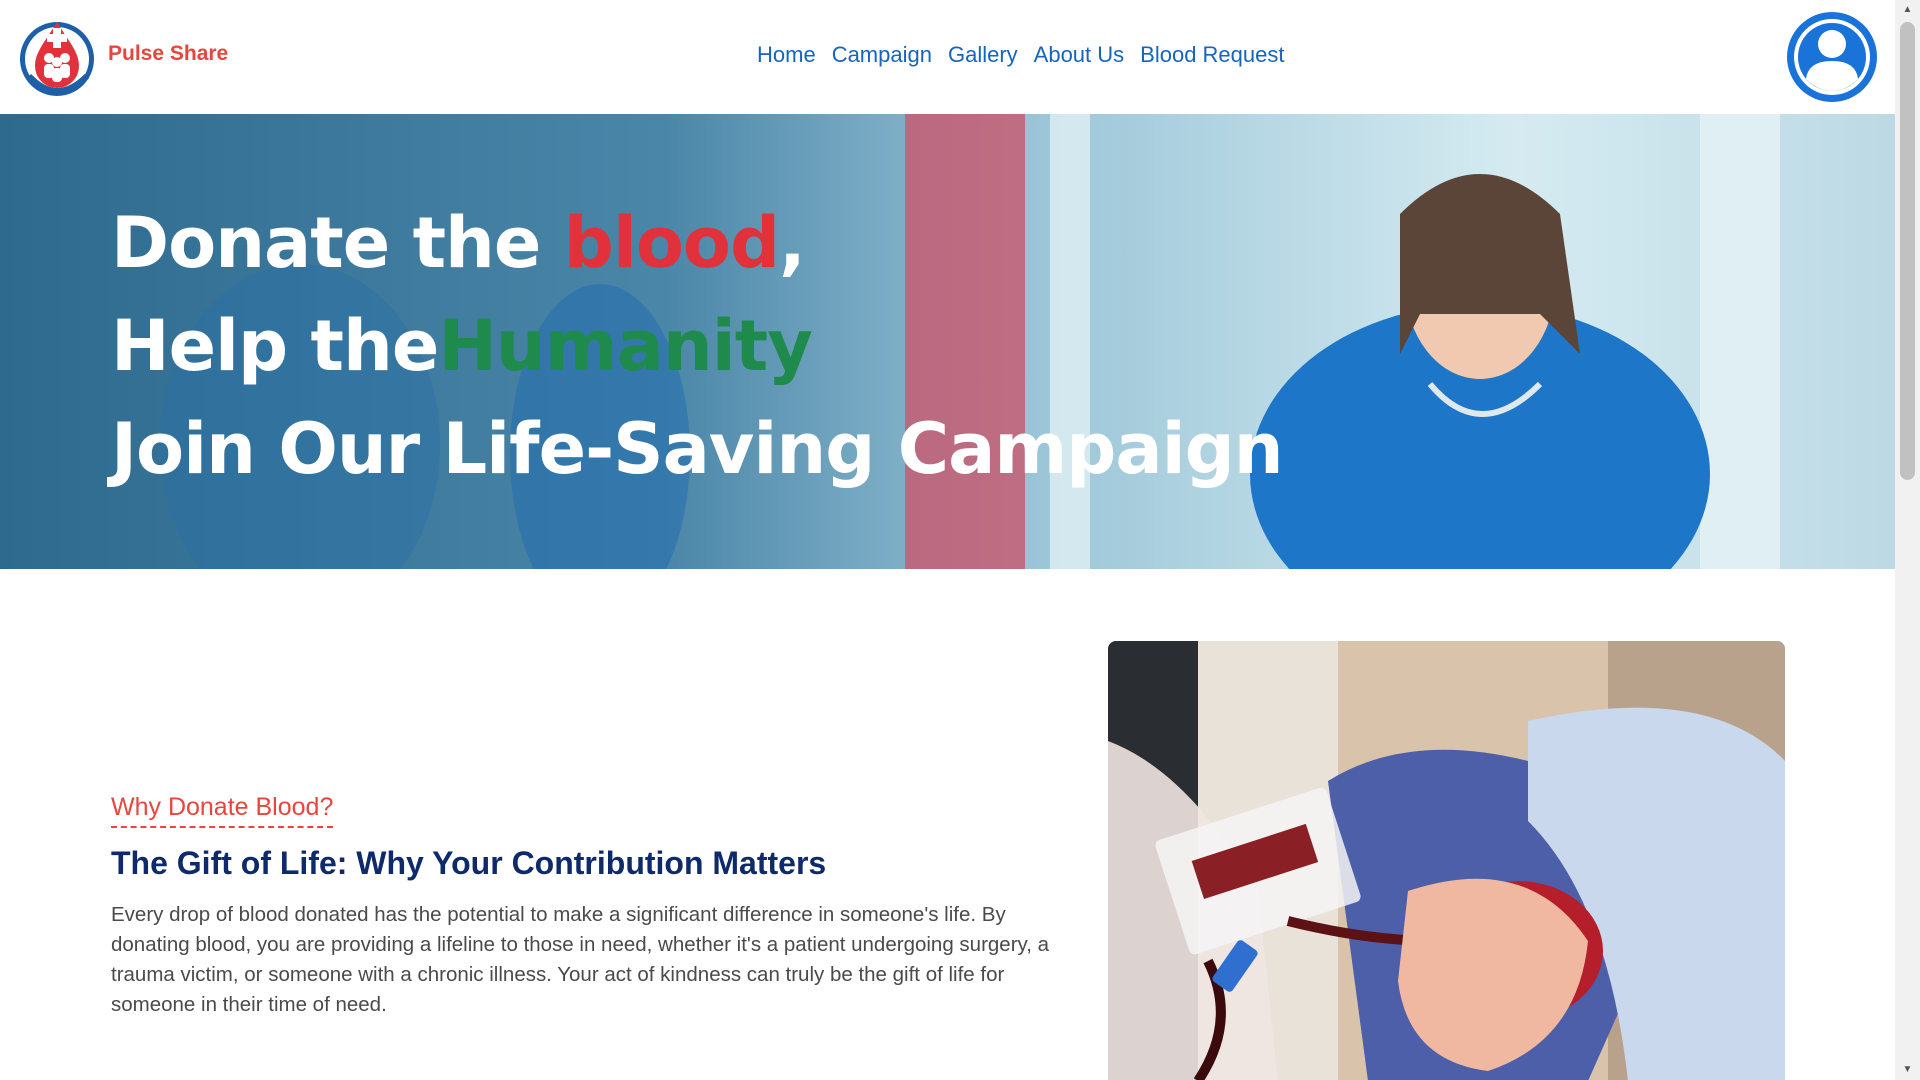  What do you see at coordinates (57, 57) in the screenshot?
I see `blood-donation-logo-icon` at bounding box center [57, 57].